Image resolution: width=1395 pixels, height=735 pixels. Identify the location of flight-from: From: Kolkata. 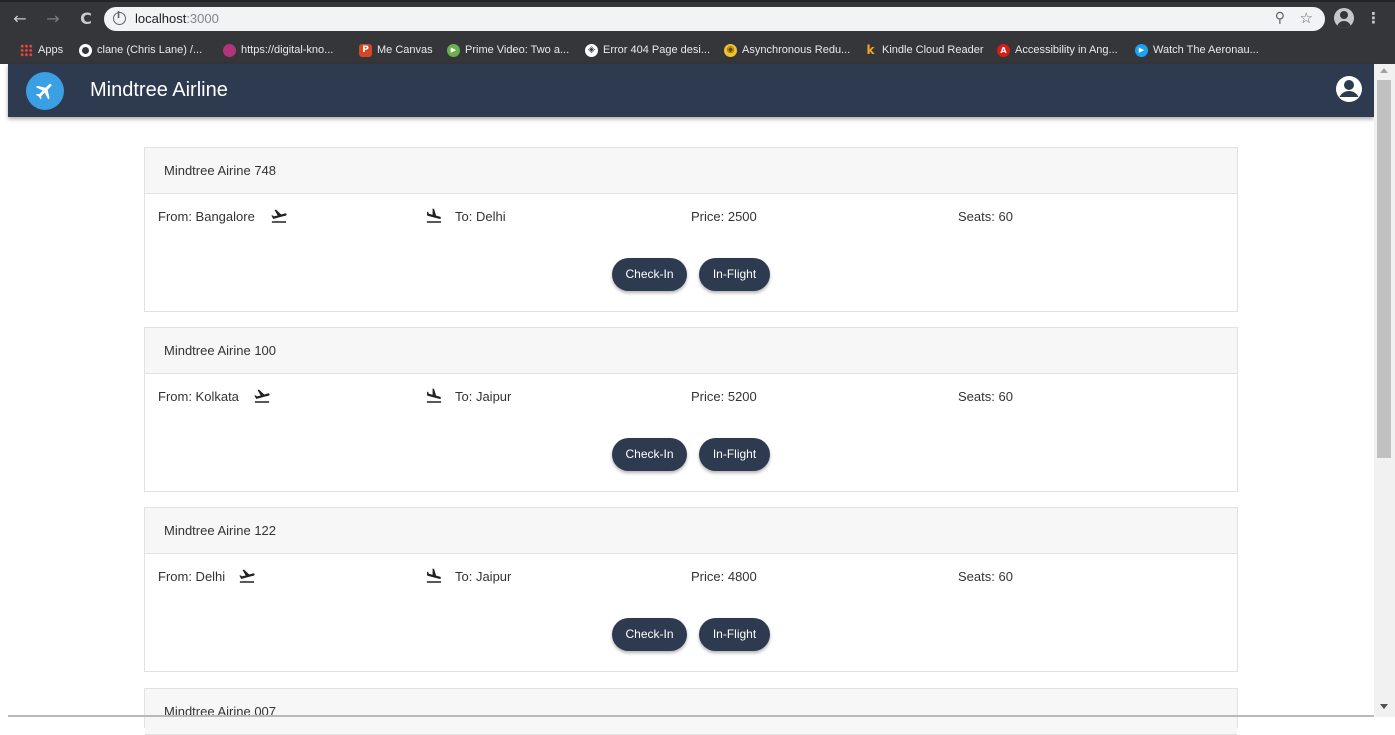
(198, 396).